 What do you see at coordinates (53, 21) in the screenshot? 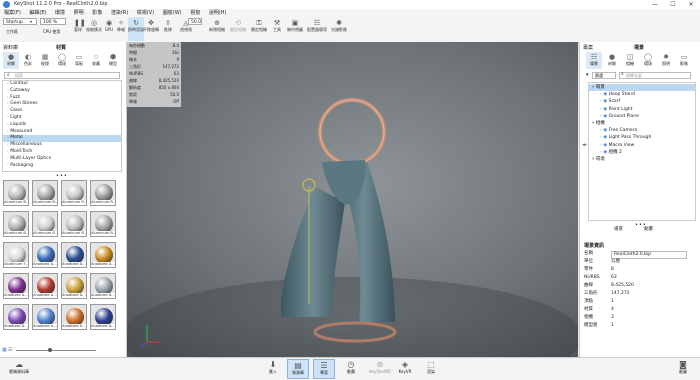
I see `cpu-usage-select: 100 %` at bounding box center [53, 21].